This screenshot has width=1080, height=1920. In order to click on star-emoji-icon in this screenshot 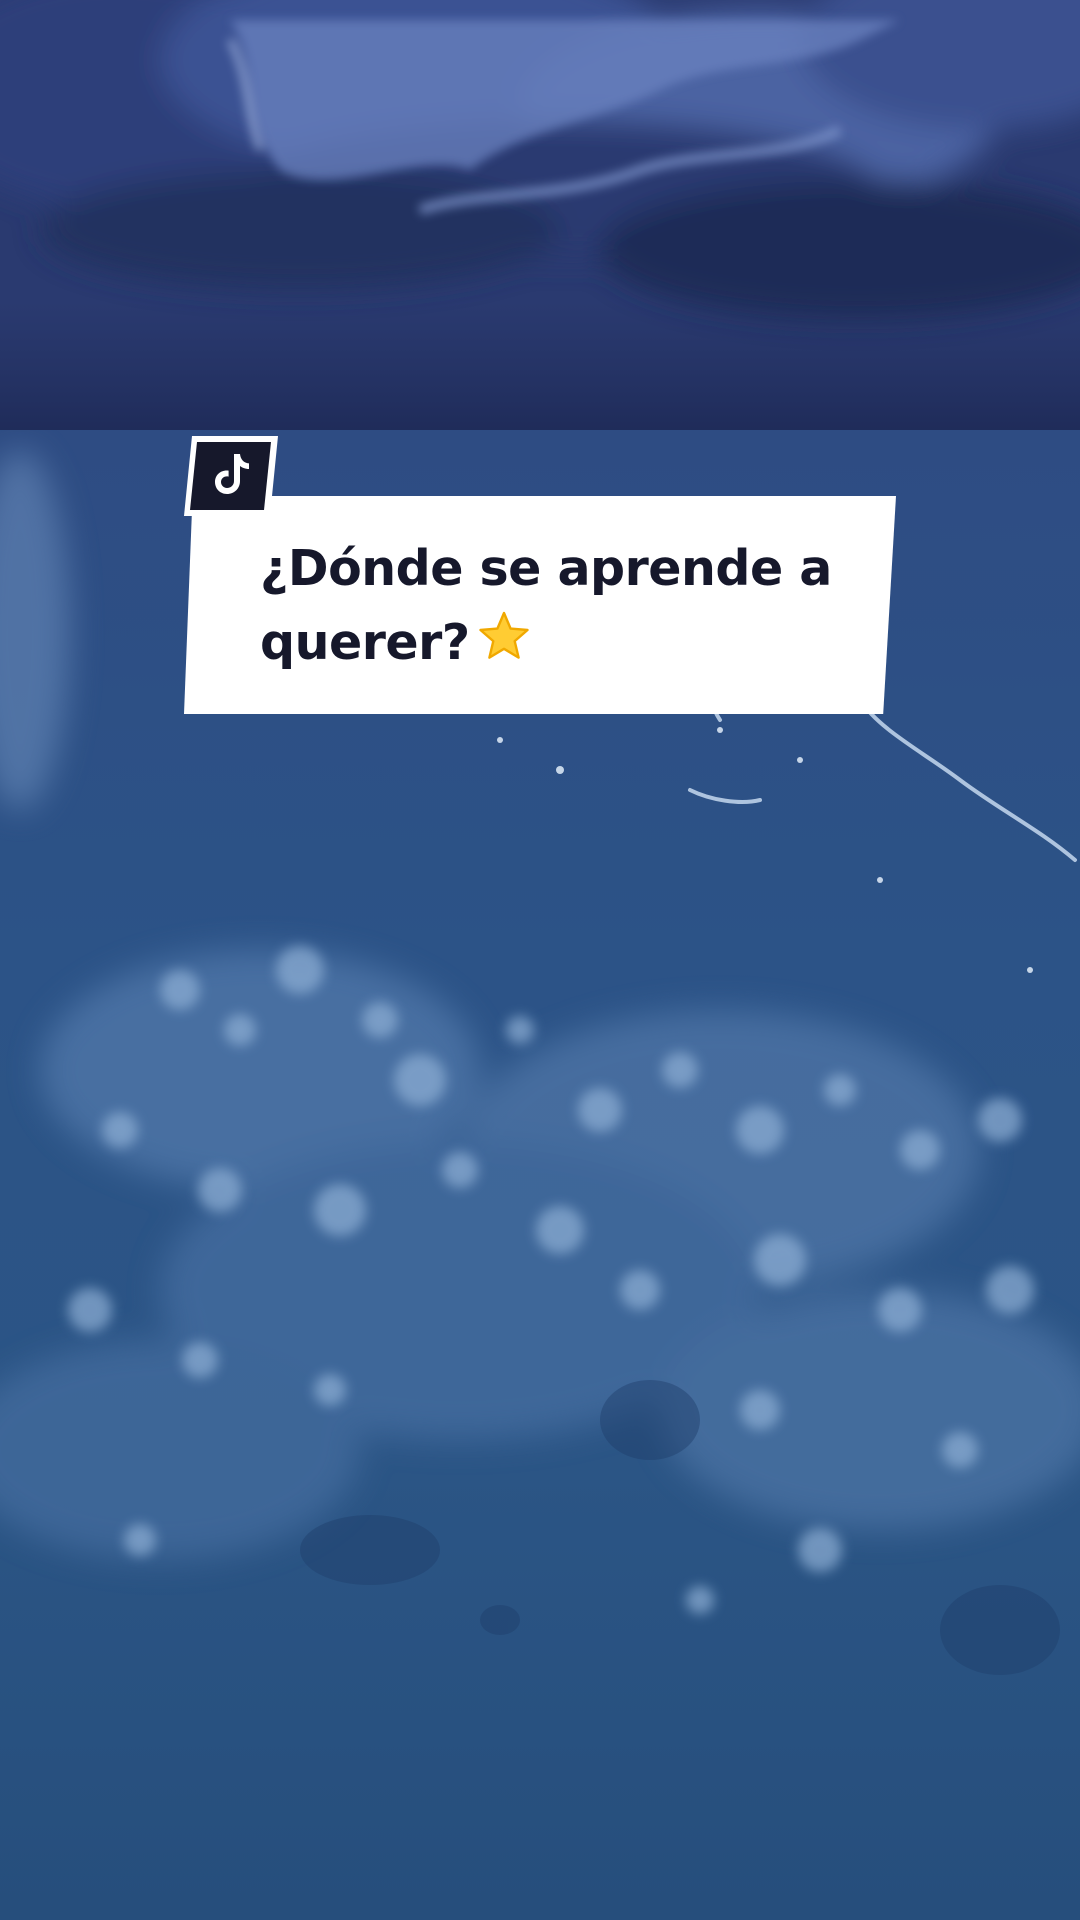, I will do `click(504, 647)`.